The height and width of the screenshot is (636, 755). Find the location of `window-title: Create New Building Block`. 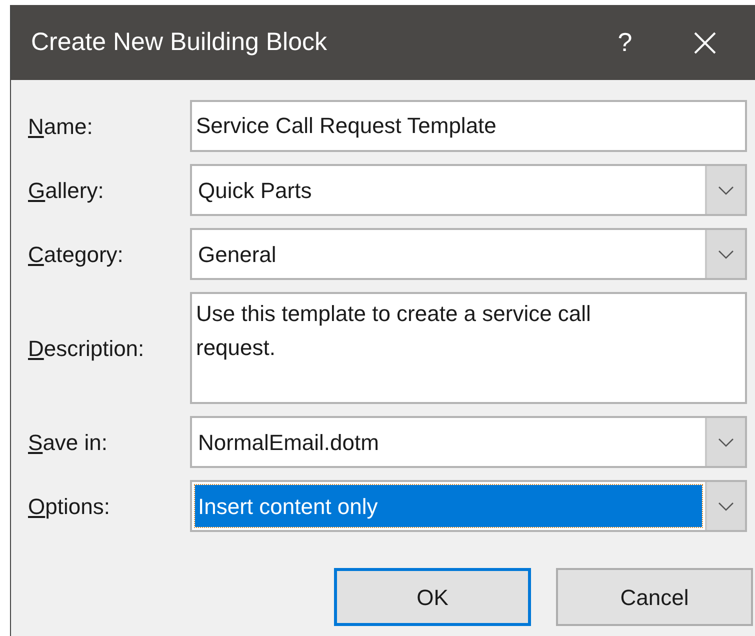

window-title: Create New Building Block is located at coordinates (179, 42).